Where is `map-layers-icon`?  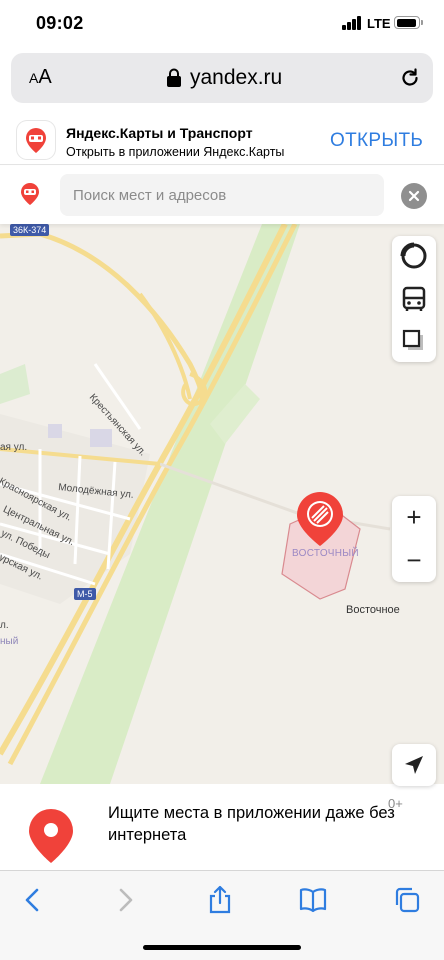 map-layers-icon is located at coordinates (414, 341).